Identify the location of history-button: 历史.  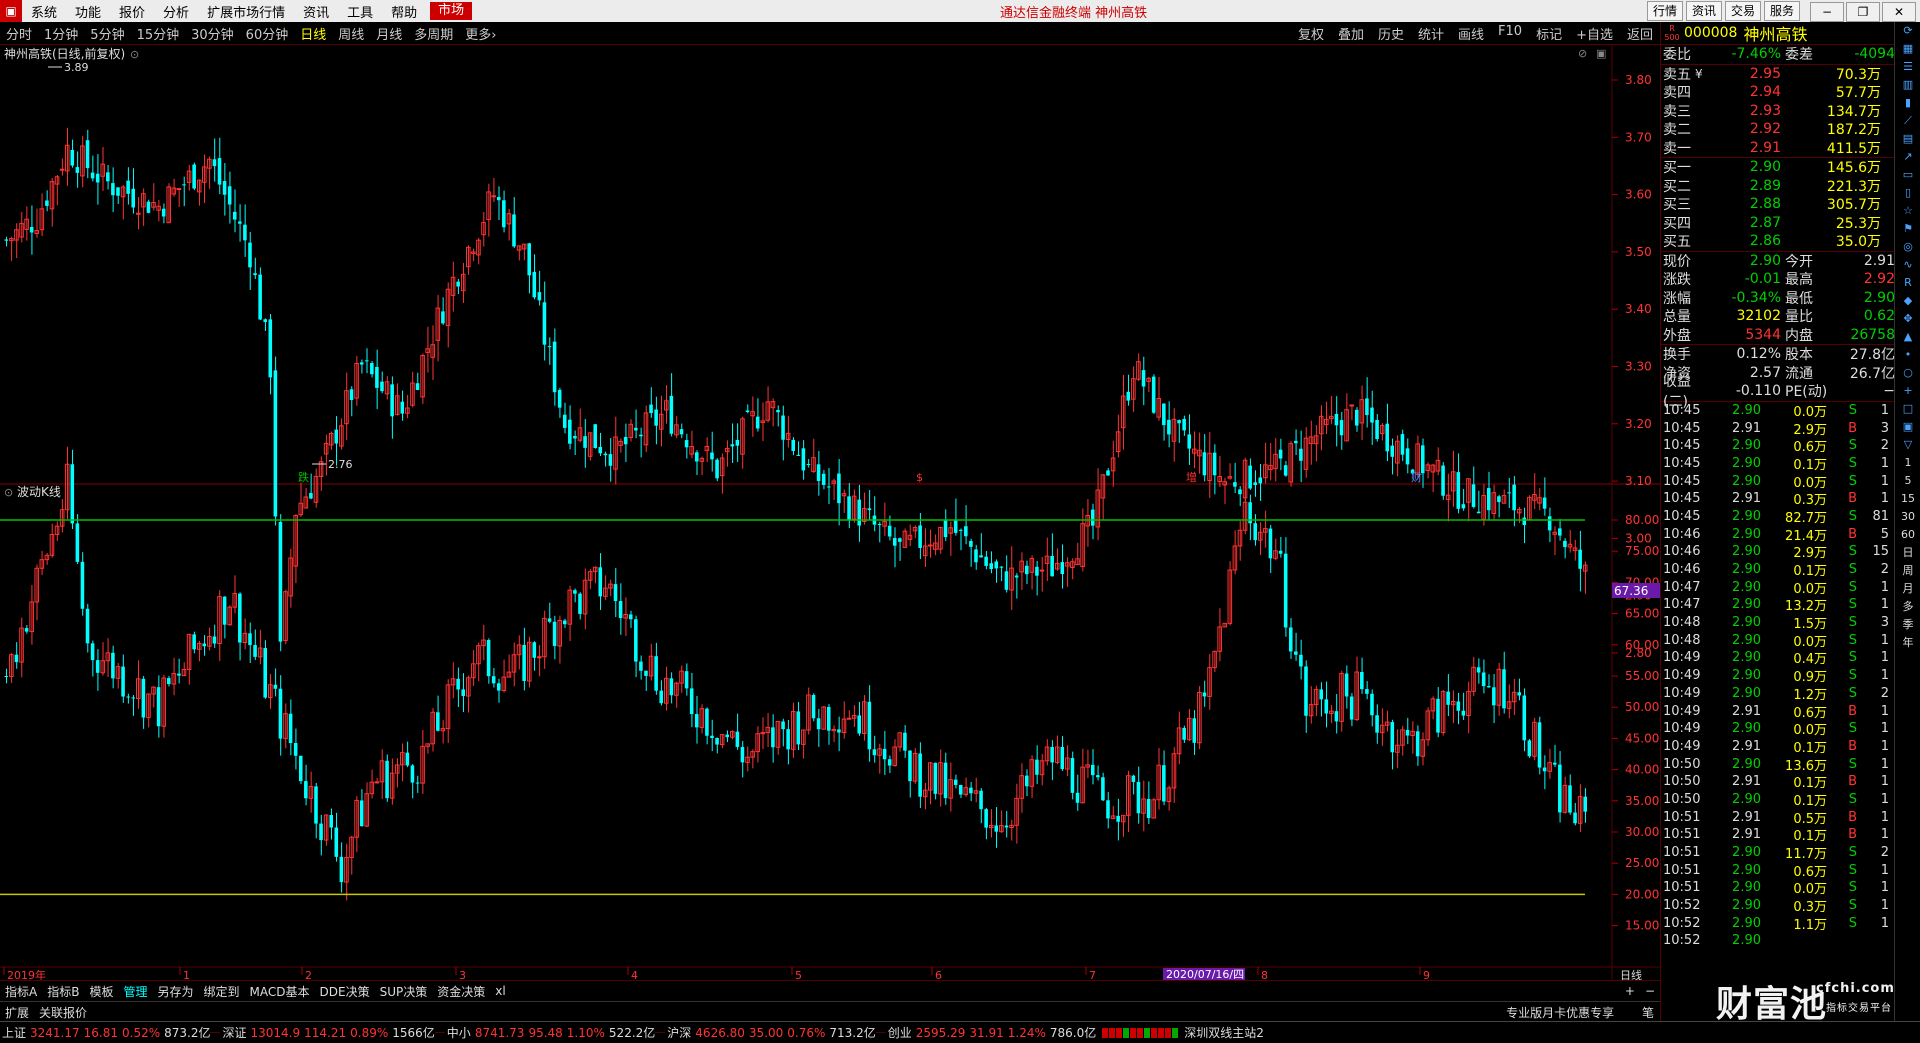
(1391, 33).